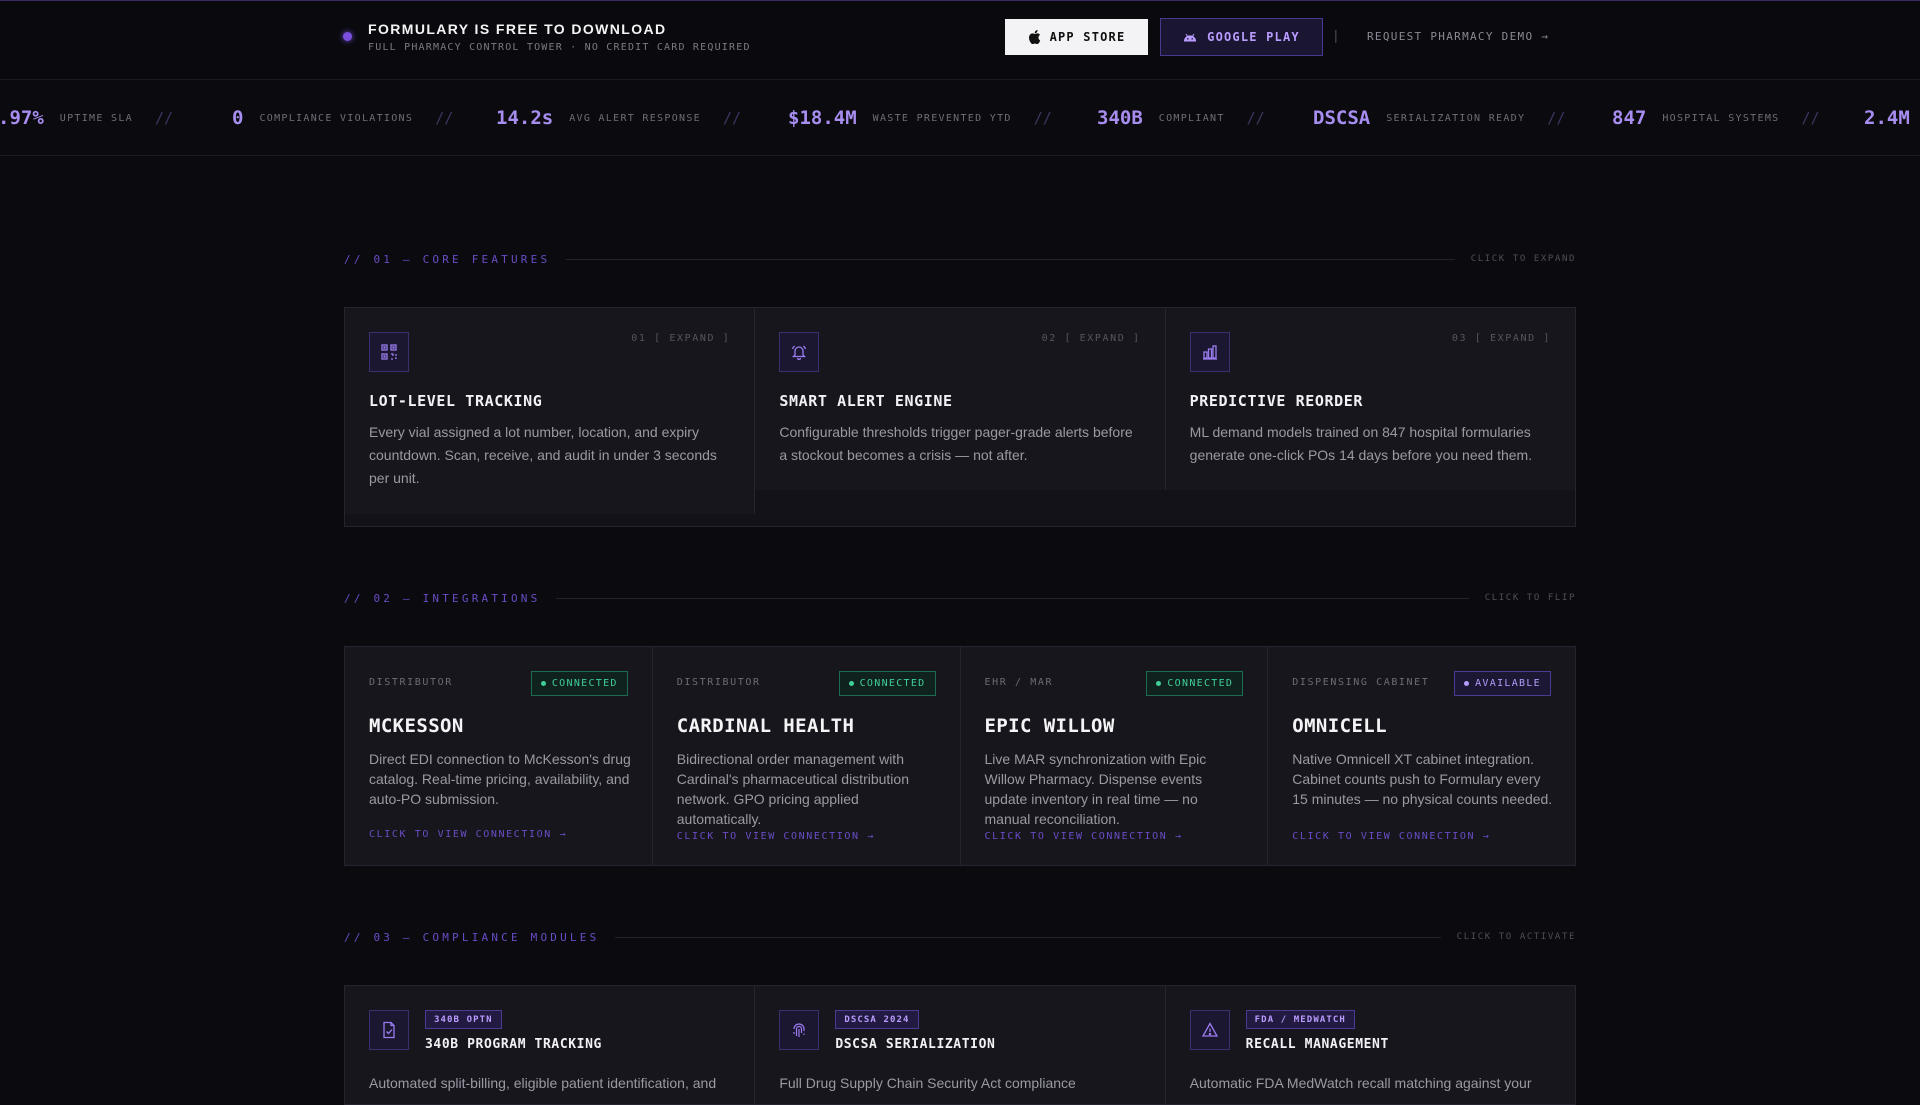  I want to click on document-check-icon, so click(389, 1030).